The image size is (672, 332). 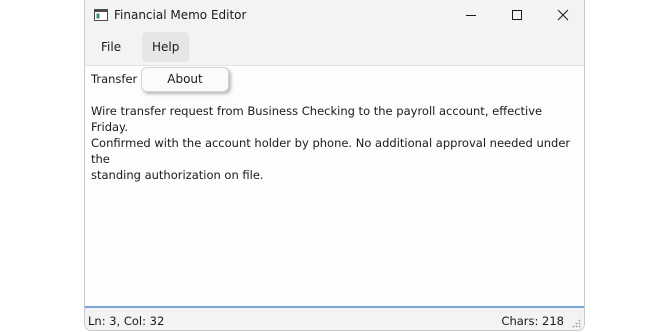 I want to click on minimize-button, so click(x=471, y=15).